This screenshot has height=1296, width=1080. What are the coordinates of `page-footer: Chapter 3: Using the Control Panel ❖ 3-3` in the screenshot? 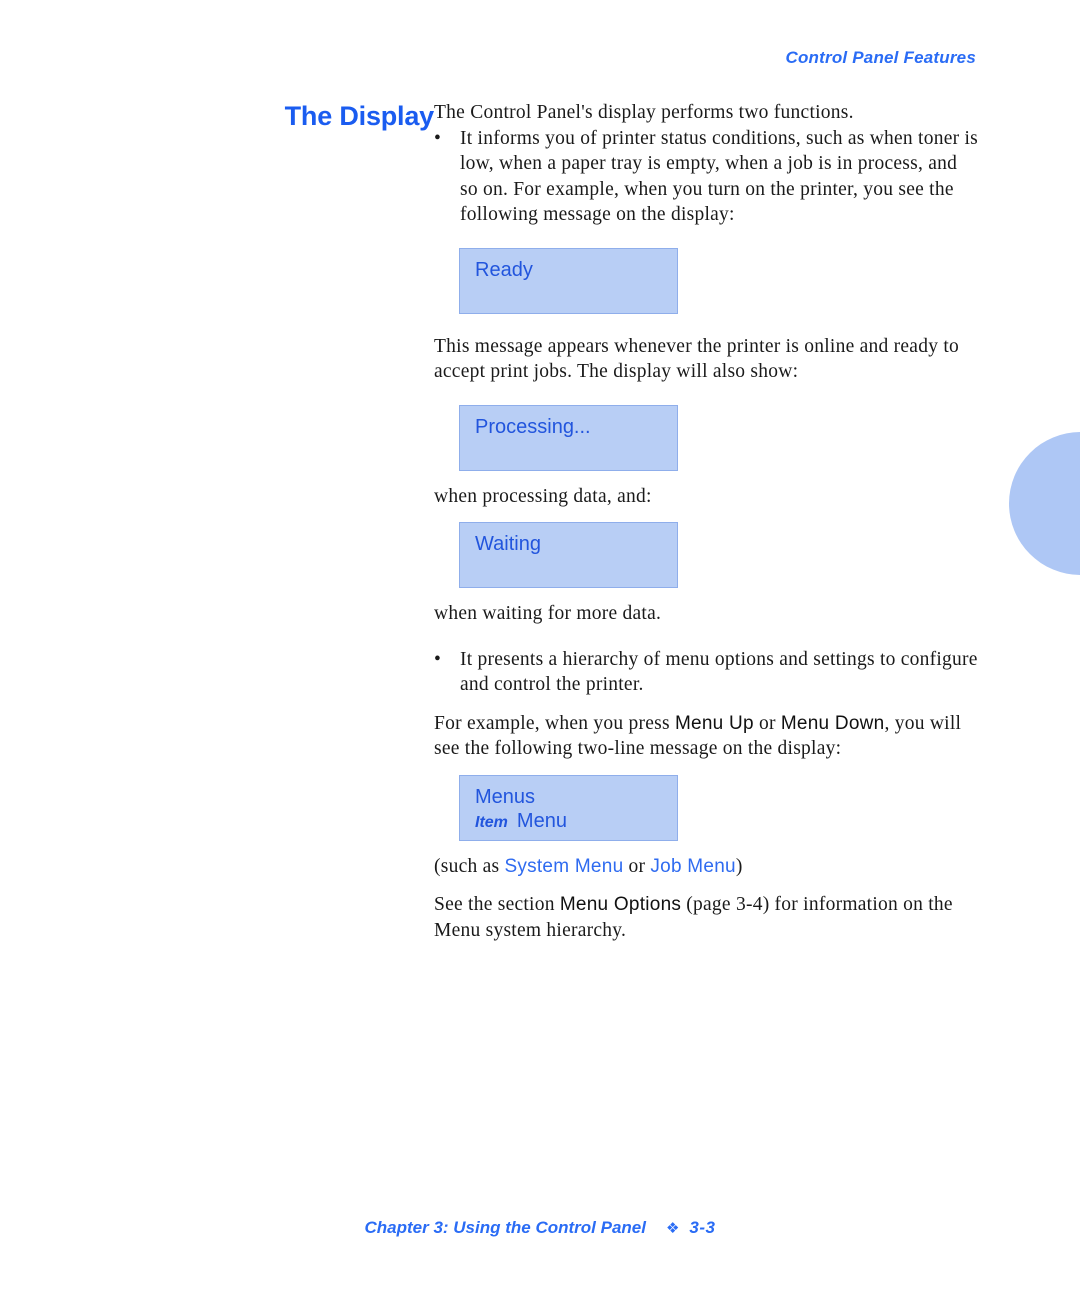 It's located at (540, 1228).